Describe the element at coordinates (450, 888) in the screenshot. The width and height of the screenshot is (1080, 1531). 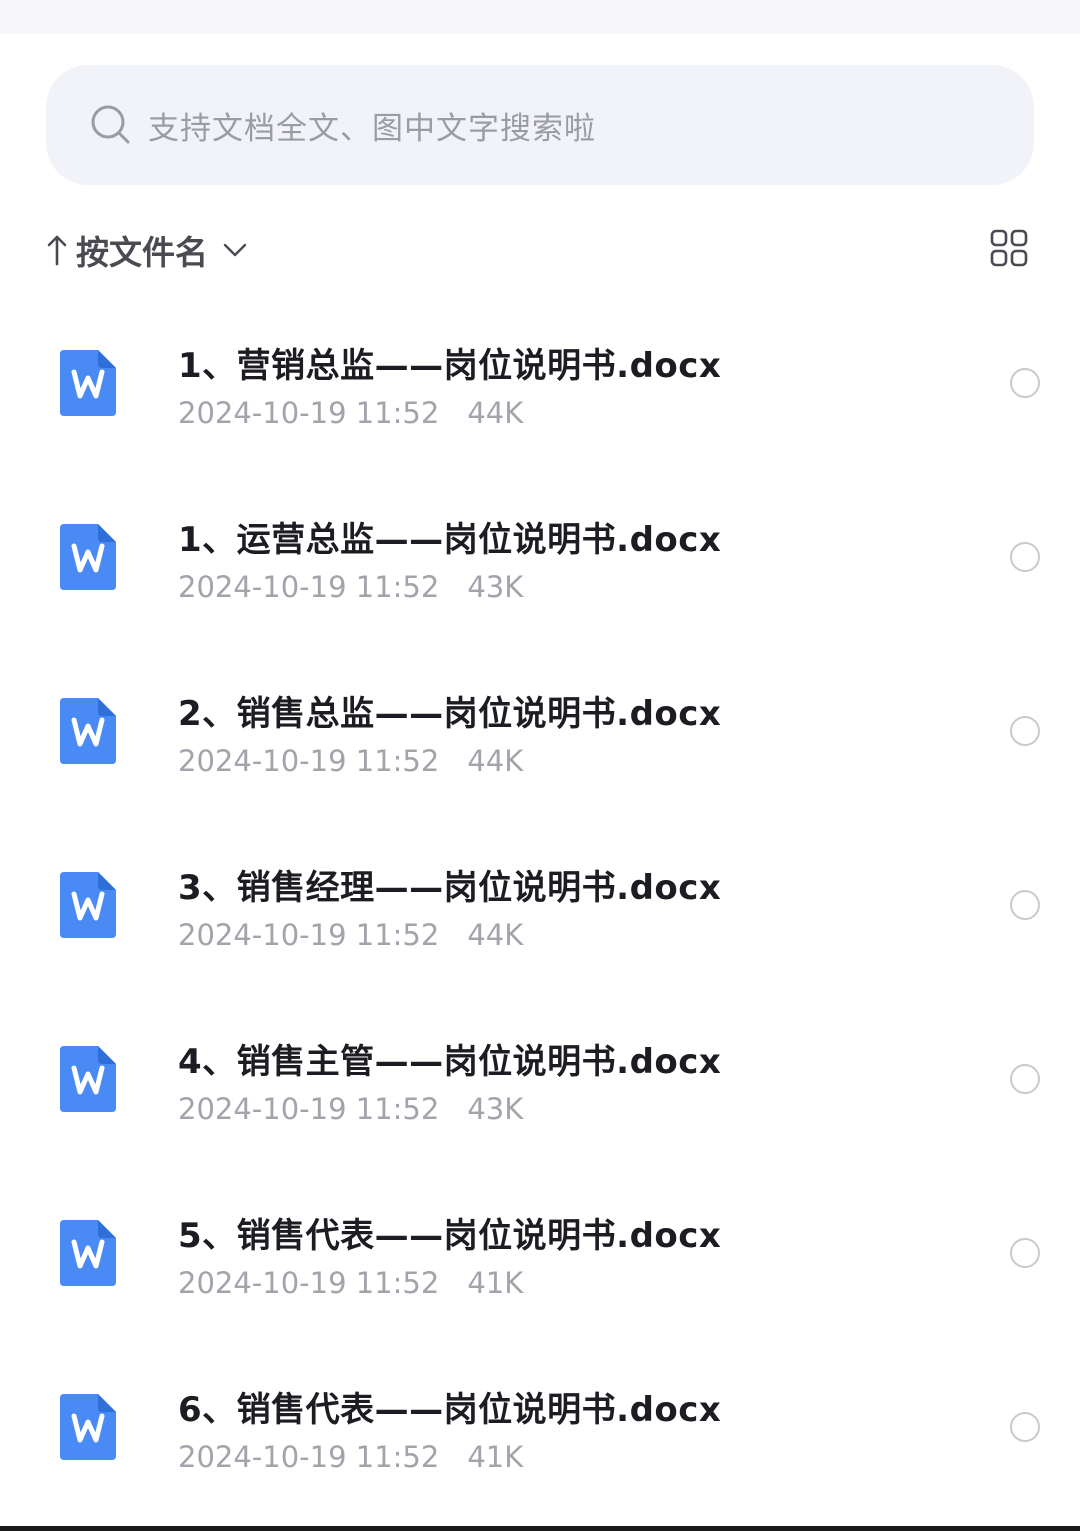
I see `file-name: 3、销售经理——岗位说明书.docx` at that location.